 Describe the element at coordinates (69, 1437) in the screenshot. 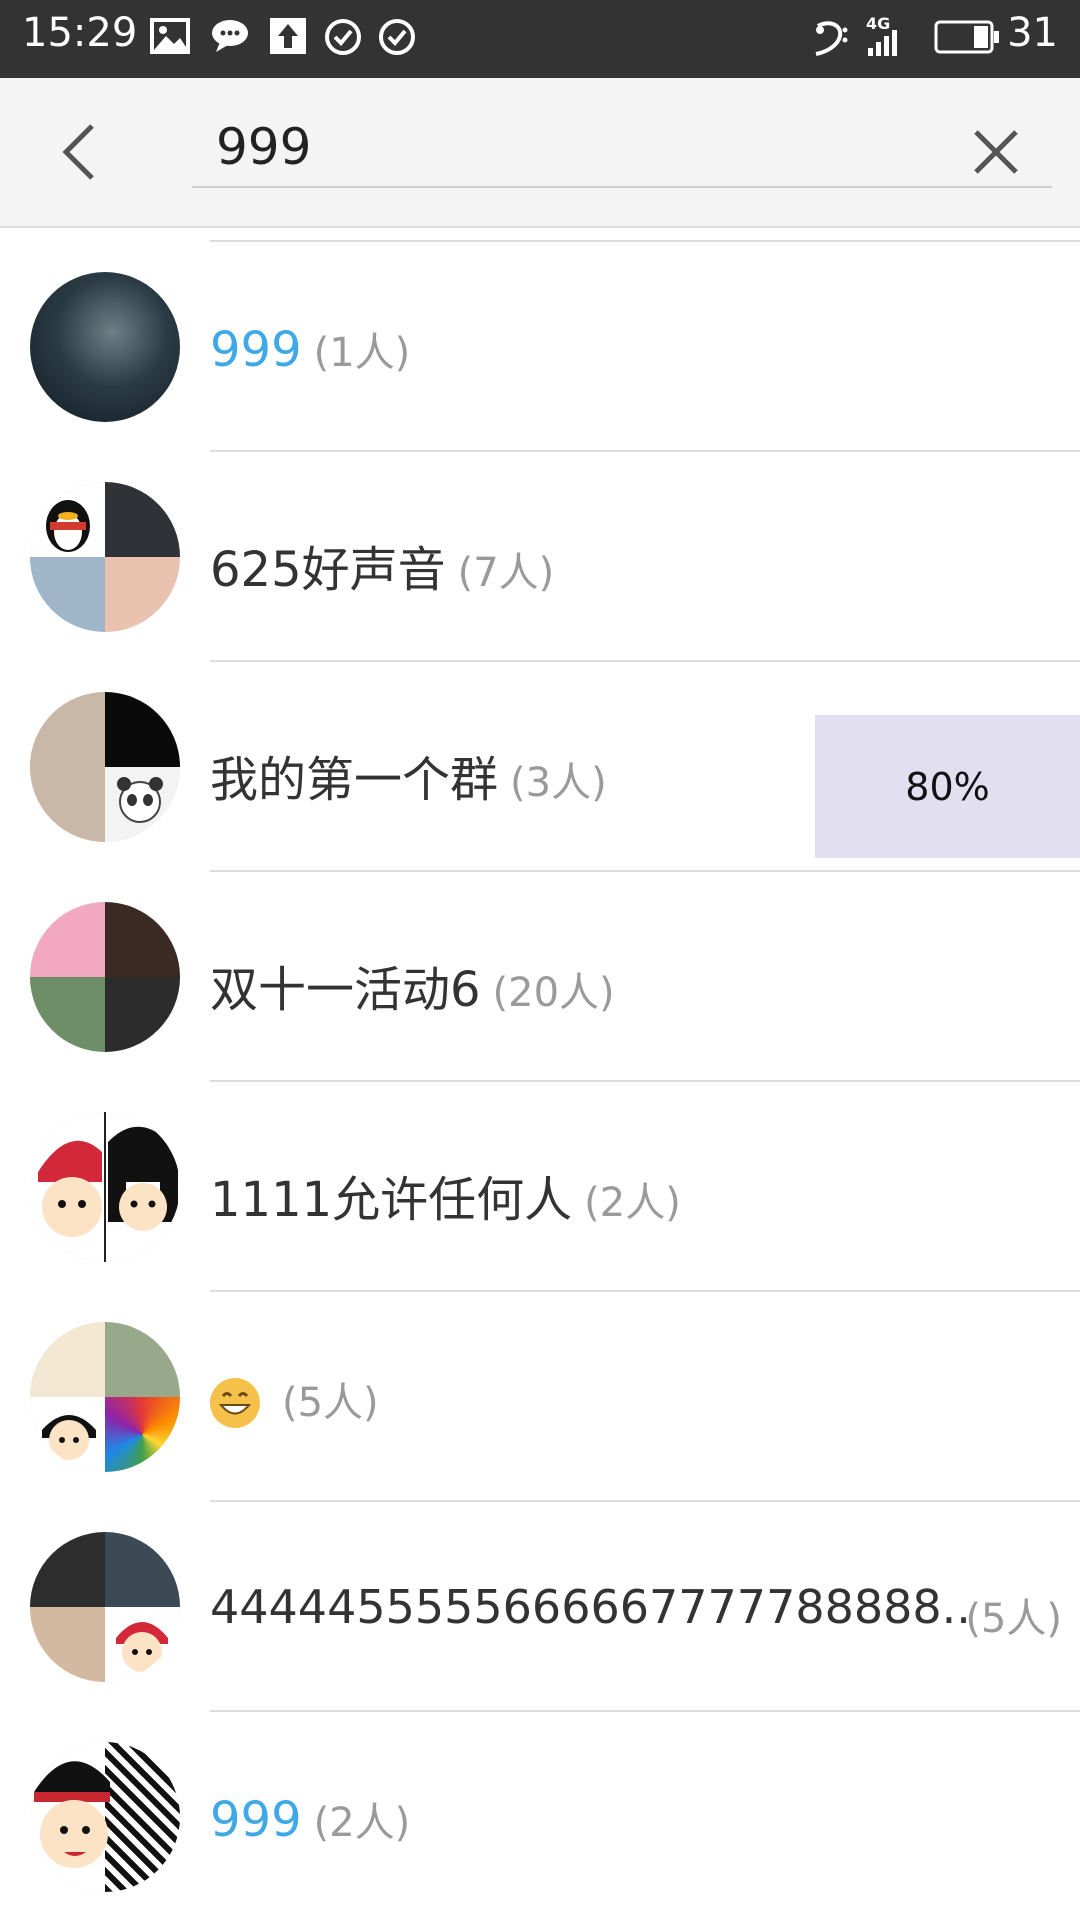

I see `cartoon-boy-icon` at that location.